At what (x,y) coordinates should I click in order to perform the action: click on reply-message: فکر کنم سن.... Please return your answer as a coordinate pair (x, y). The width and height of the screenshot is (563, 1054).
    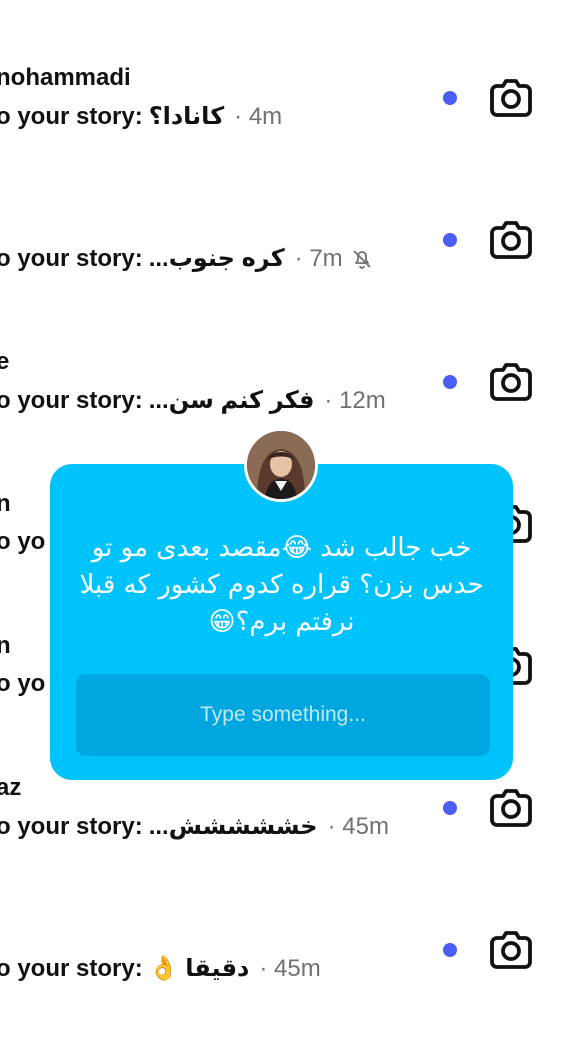
    Looking at the image, I should click on (231, 400).